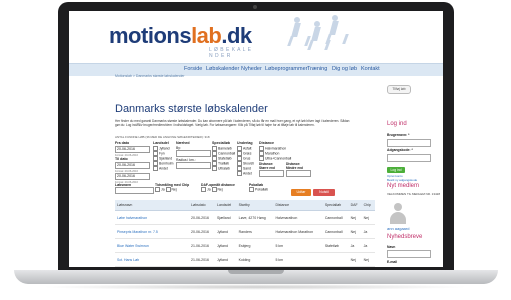  I want to click on filter-naerhed-label: Nærhed, so click(183, 143).